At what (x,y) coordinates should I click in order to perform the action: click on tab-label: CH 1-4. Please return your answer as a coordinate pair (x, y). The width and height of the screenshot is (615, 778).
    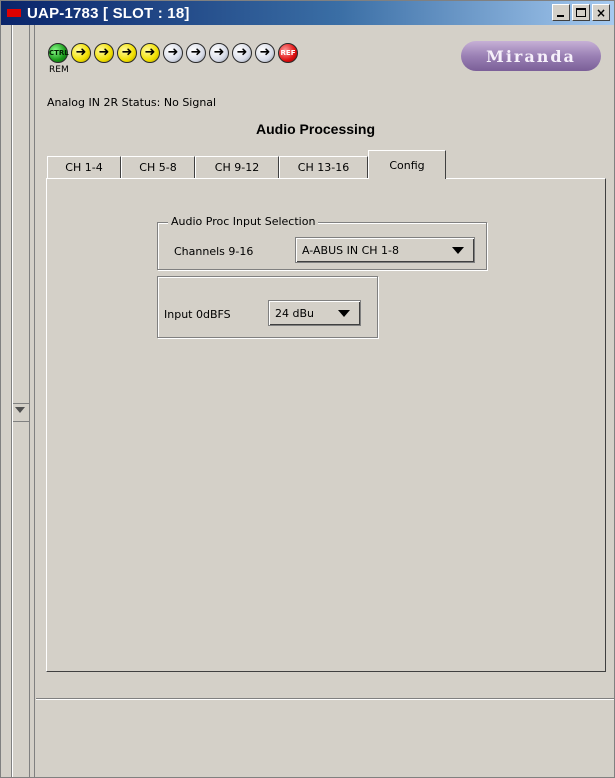
    Looking at the image, I should click on (84, 167).